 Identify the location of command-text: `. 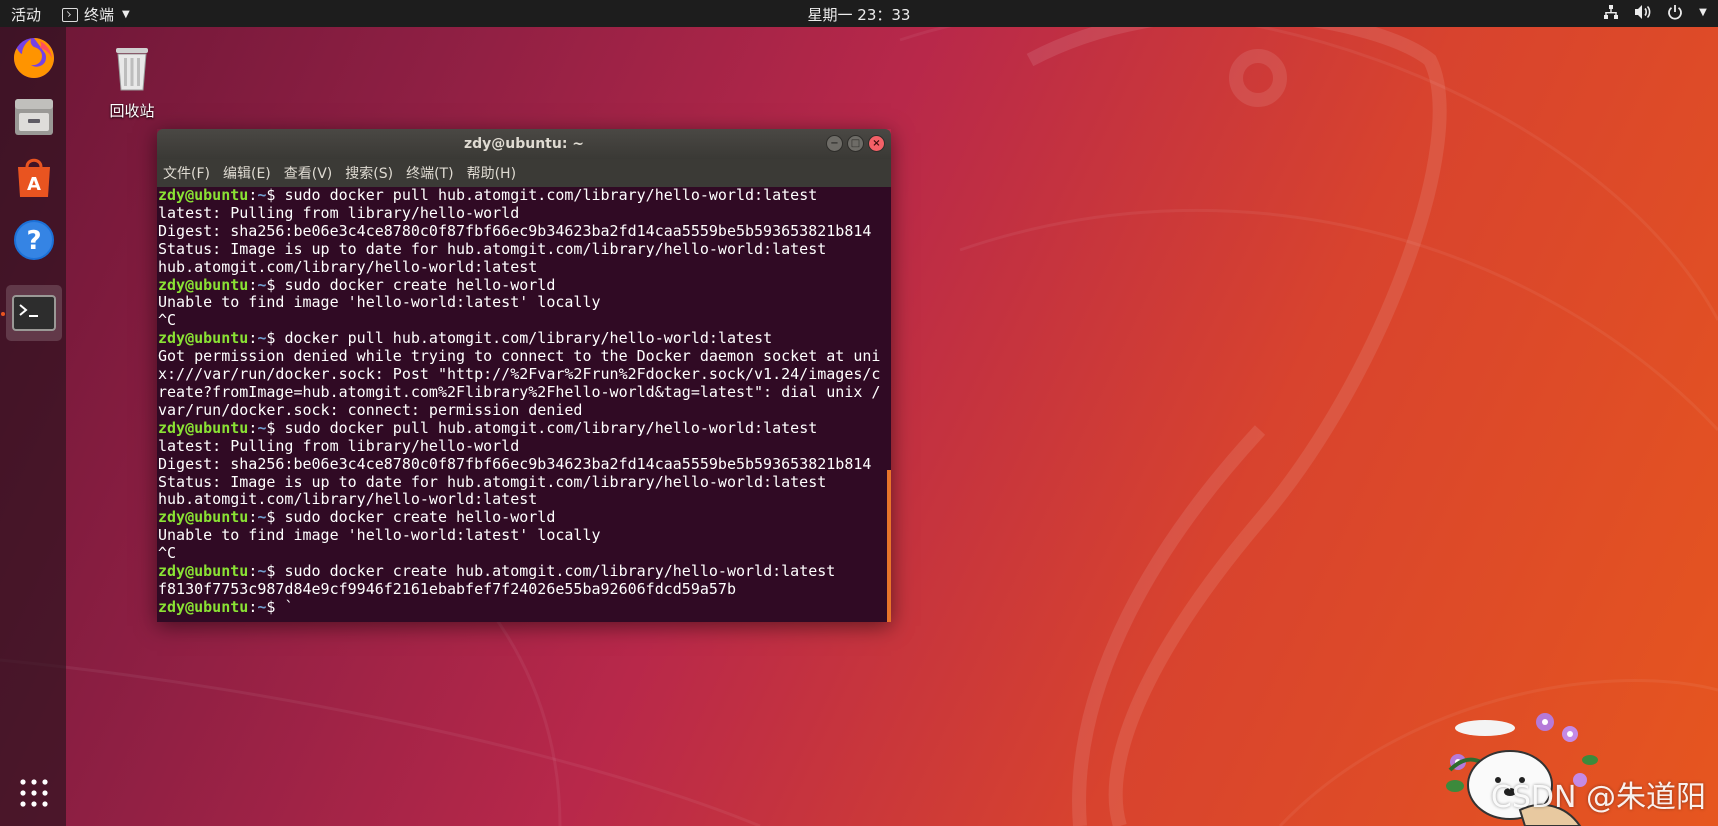
(289, 606).